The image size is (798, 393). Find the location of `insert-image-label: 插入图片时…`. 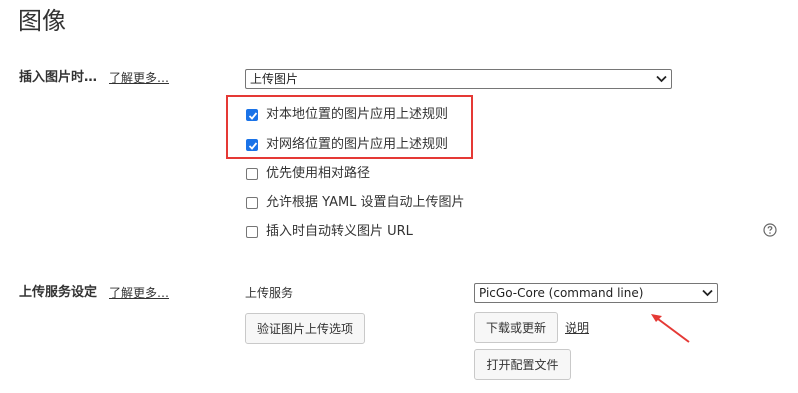

insert-image-label: 插入图片时… is located at coordinates (58, 77).